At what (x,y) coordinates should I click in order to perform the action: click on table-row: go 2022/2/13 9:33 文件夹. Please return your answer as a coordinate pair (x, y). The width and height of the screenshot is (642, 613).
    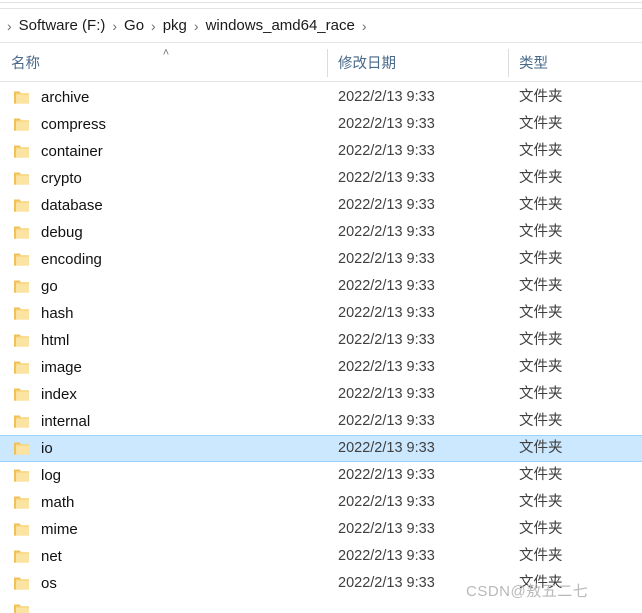
    Looking at the image, I should click on (321, 286).